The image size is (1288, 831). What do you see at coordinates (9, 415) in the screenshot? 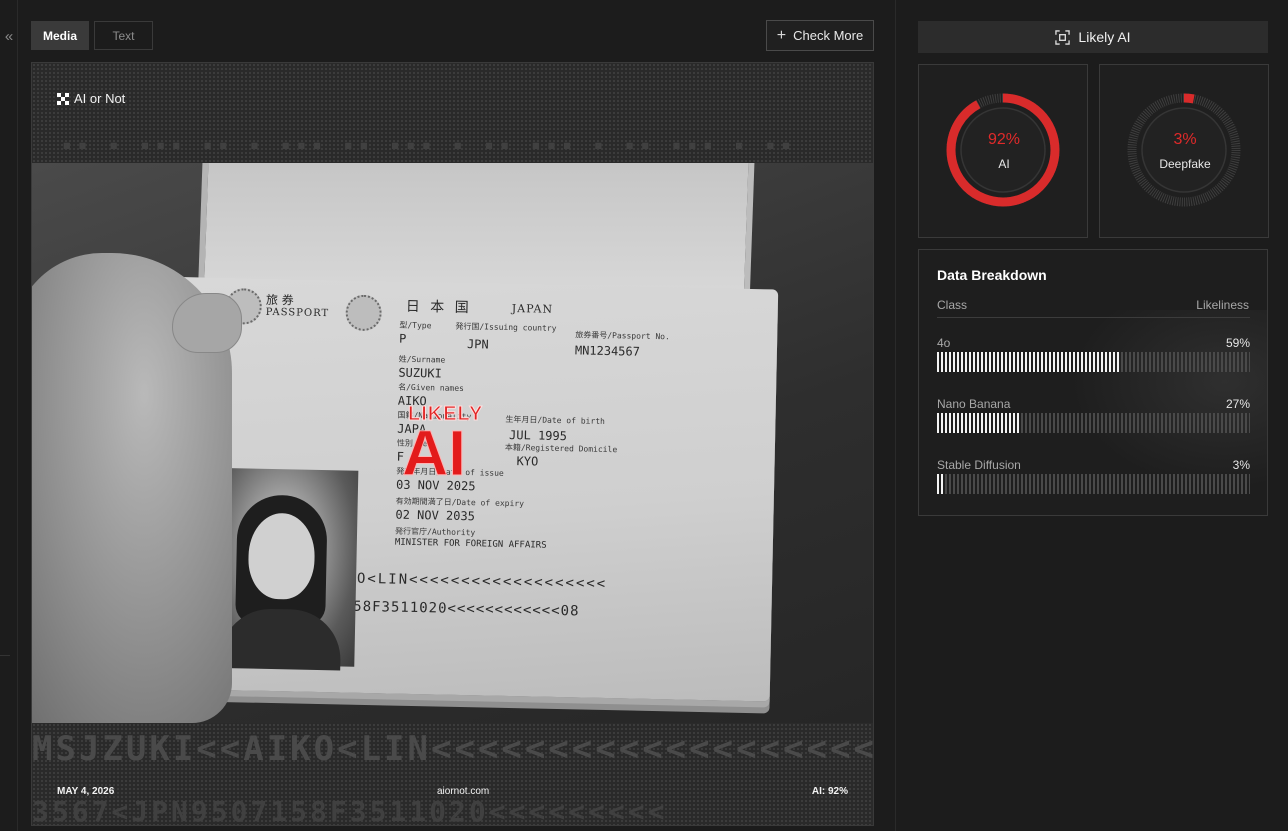
I see `left-rail: «` at bounding box center [9, 415].